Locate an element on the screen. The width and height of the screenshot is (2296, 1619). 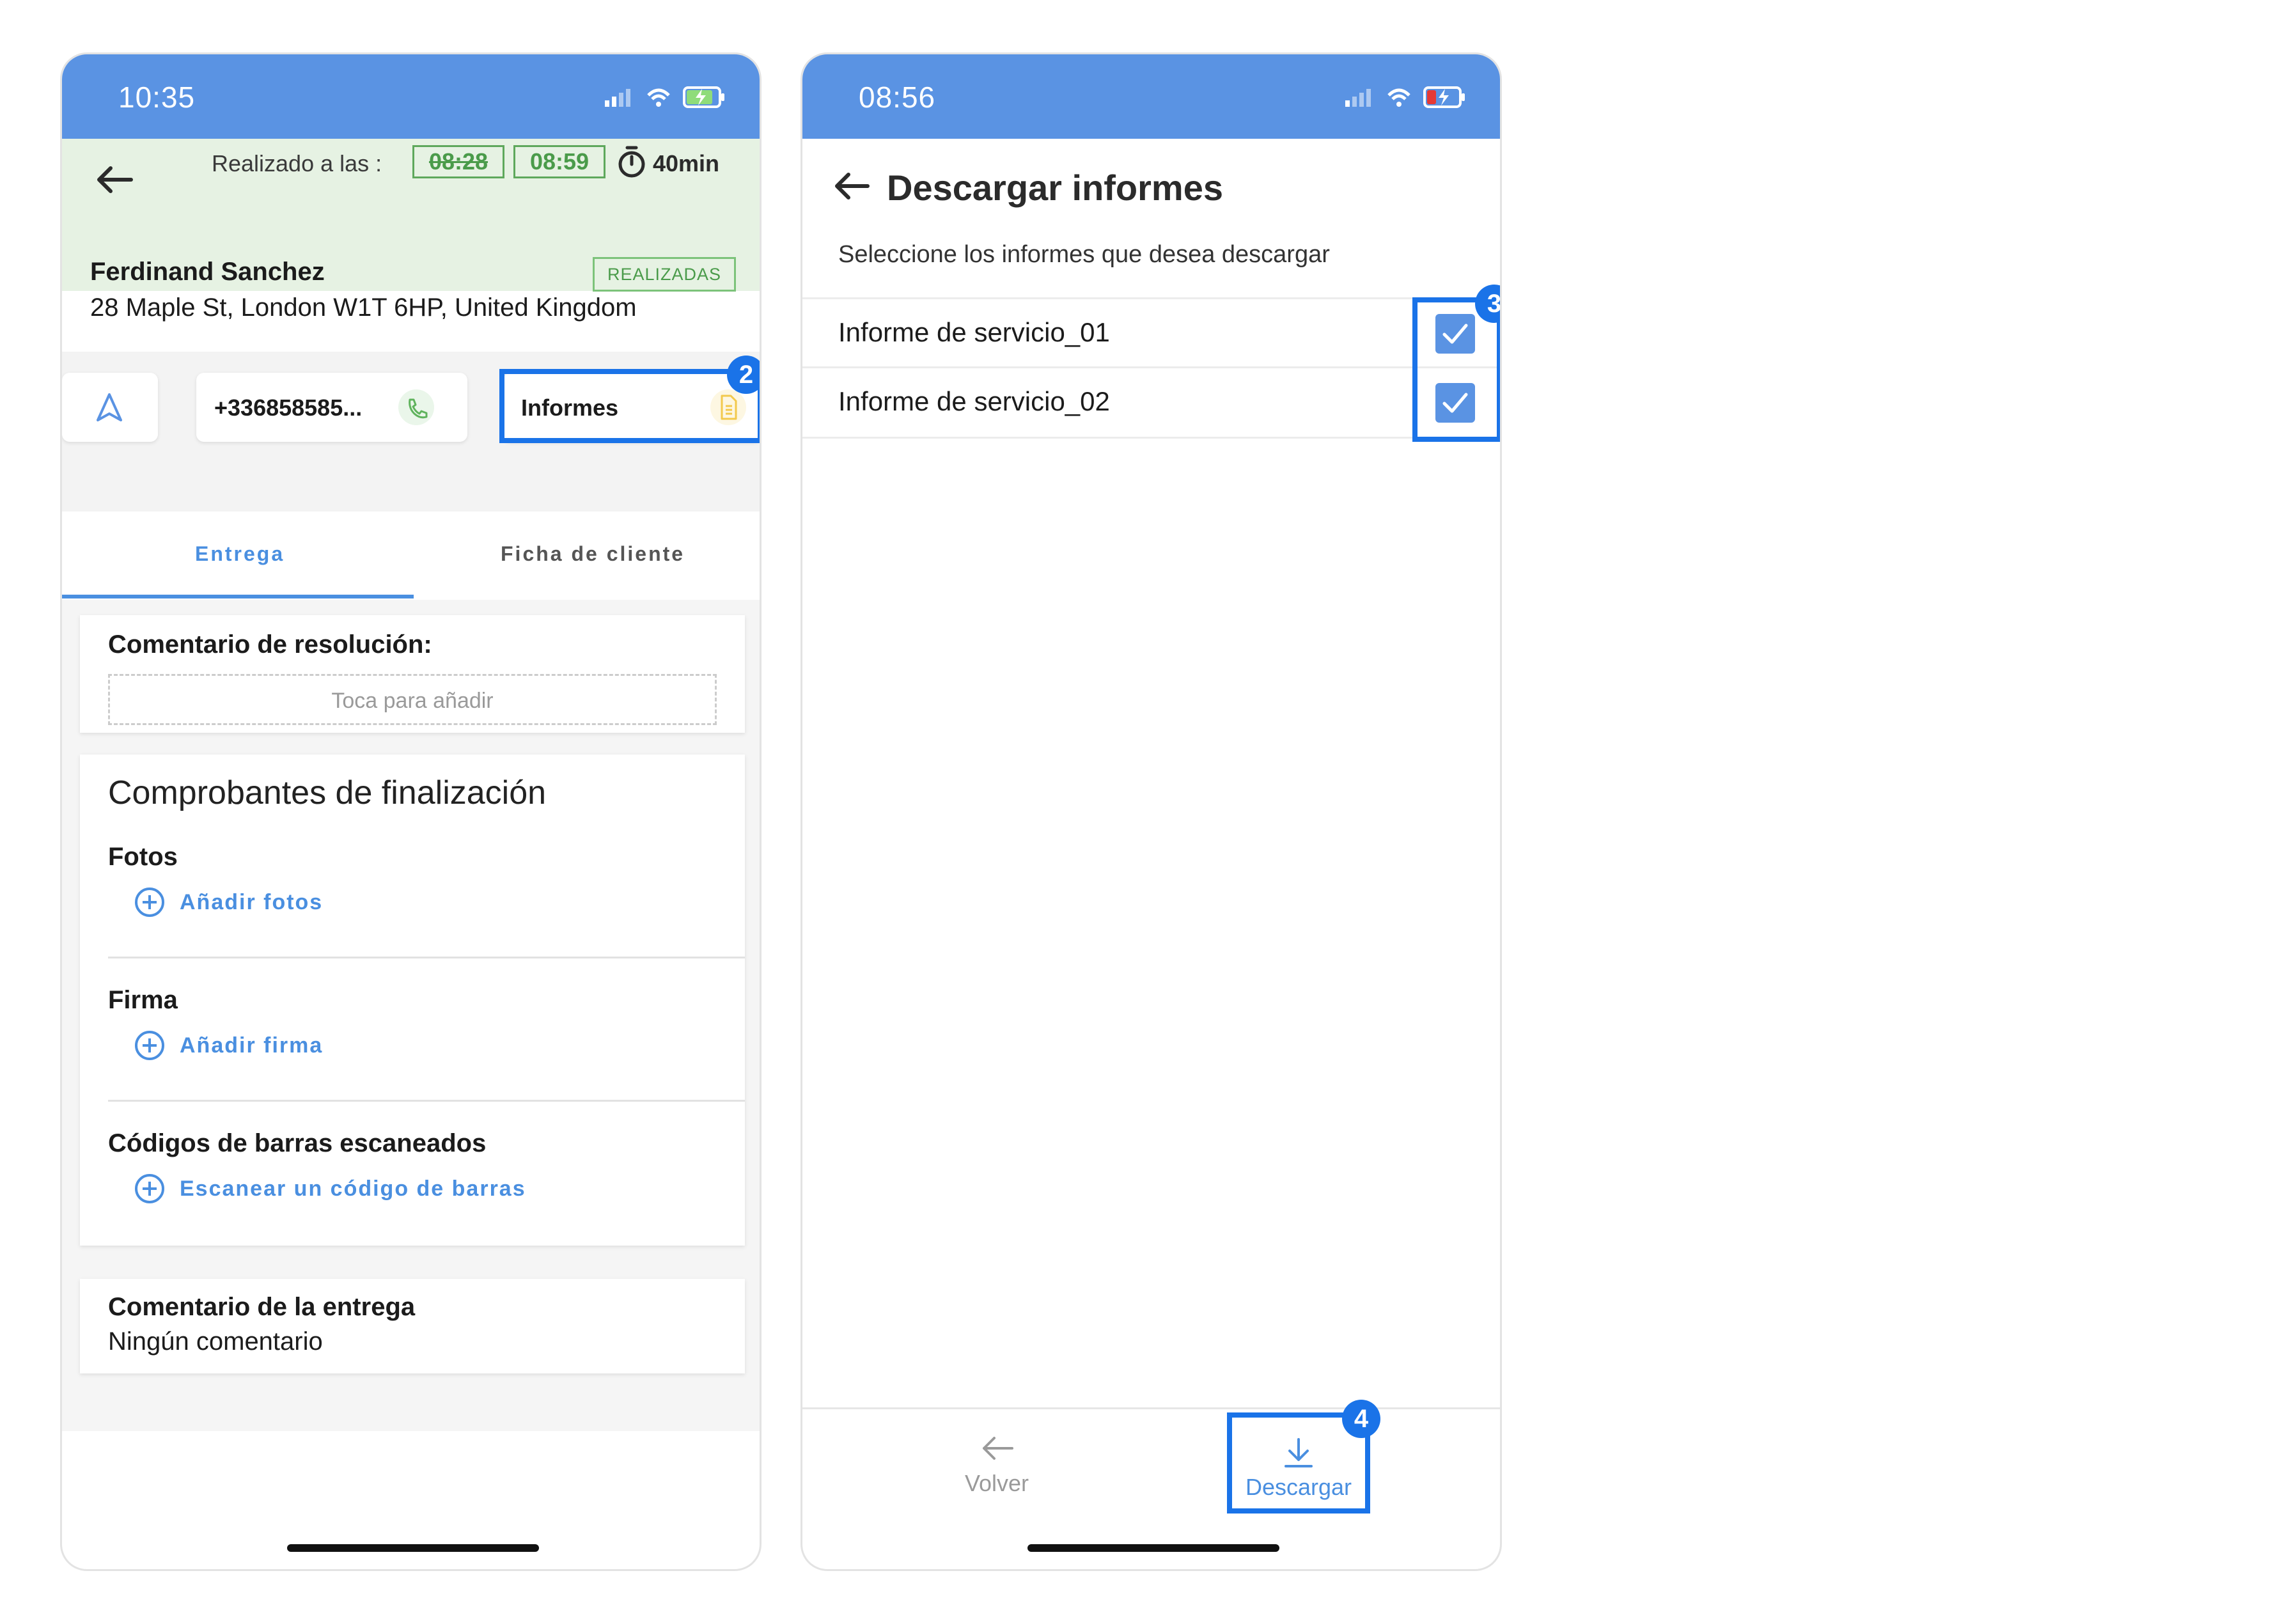
arrow-left-icon is located at coordinates (998, 1448).